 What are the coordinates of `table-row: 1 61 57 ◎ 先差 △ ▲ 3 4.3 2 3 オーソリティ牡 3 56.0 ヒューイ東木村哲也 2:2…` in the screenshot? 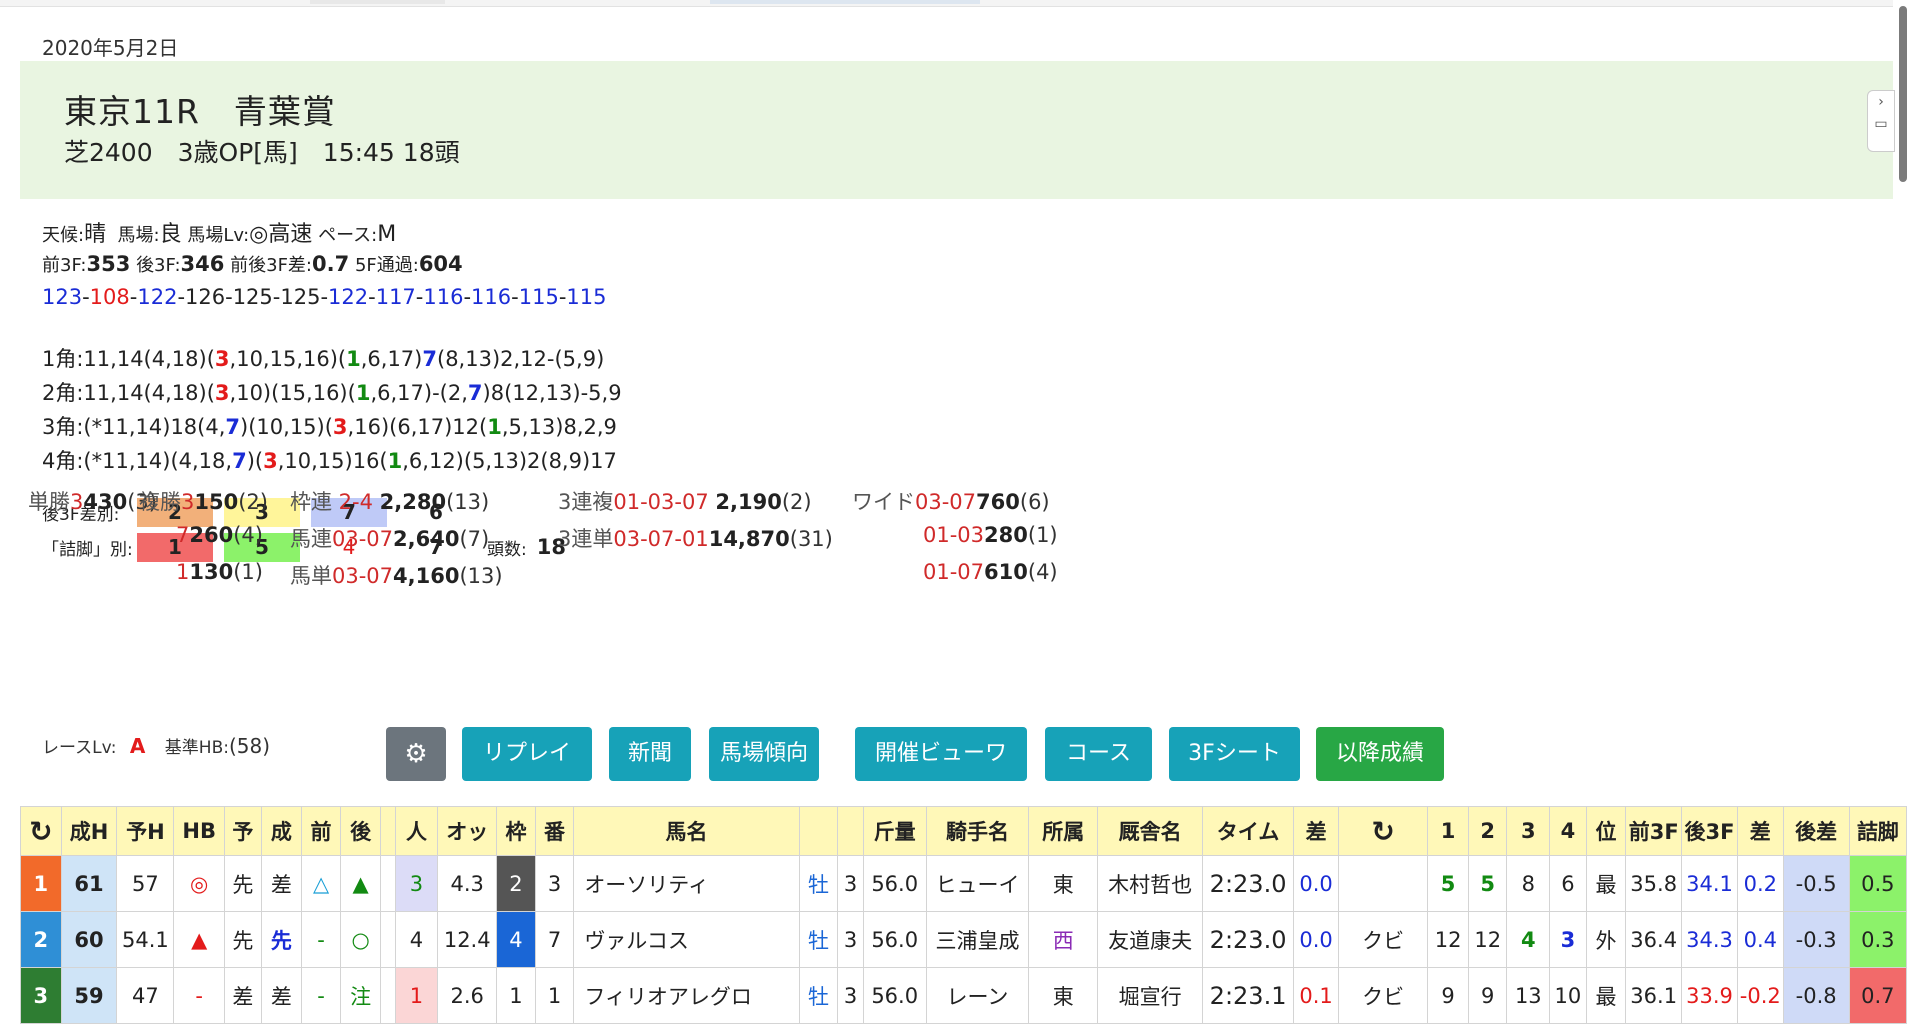 It's located at (963, 883).